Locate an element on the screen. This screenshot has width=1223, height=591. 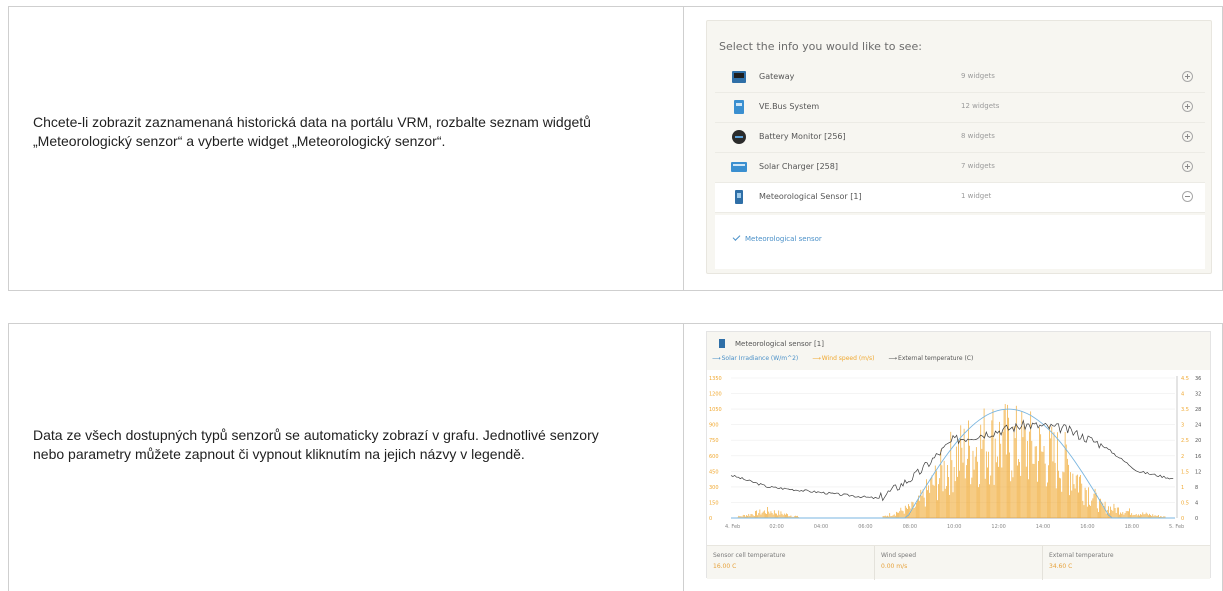
x-tick-label: 10:00 is located at coordinates (954, 527).